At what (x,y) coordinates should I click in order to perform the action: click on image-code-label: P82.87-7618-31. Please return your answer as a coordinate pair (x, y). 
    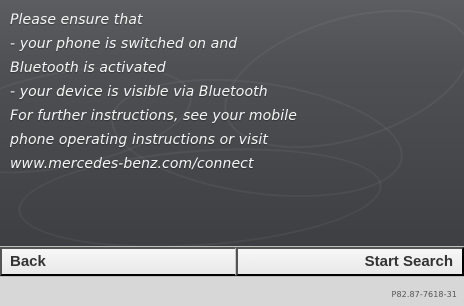
    Looking at the image, I should click on (424, 294).